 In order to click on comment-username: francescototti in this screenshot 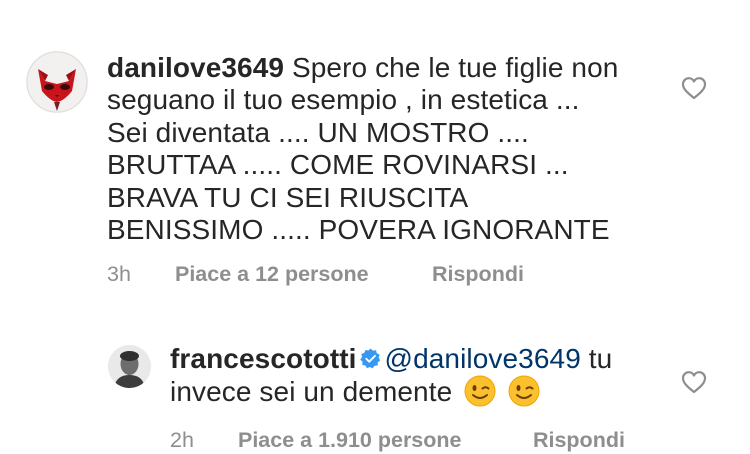, I will do `click(263, 358)`.